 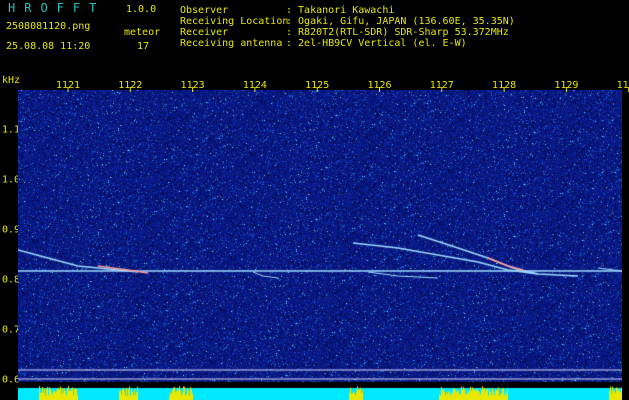 What do you see at coordinates (376, 43) in the screenshot?
I see `antenna-value: : 2el-HB9CV Vertical (el. E-W)` at bounding box center [376, 43].